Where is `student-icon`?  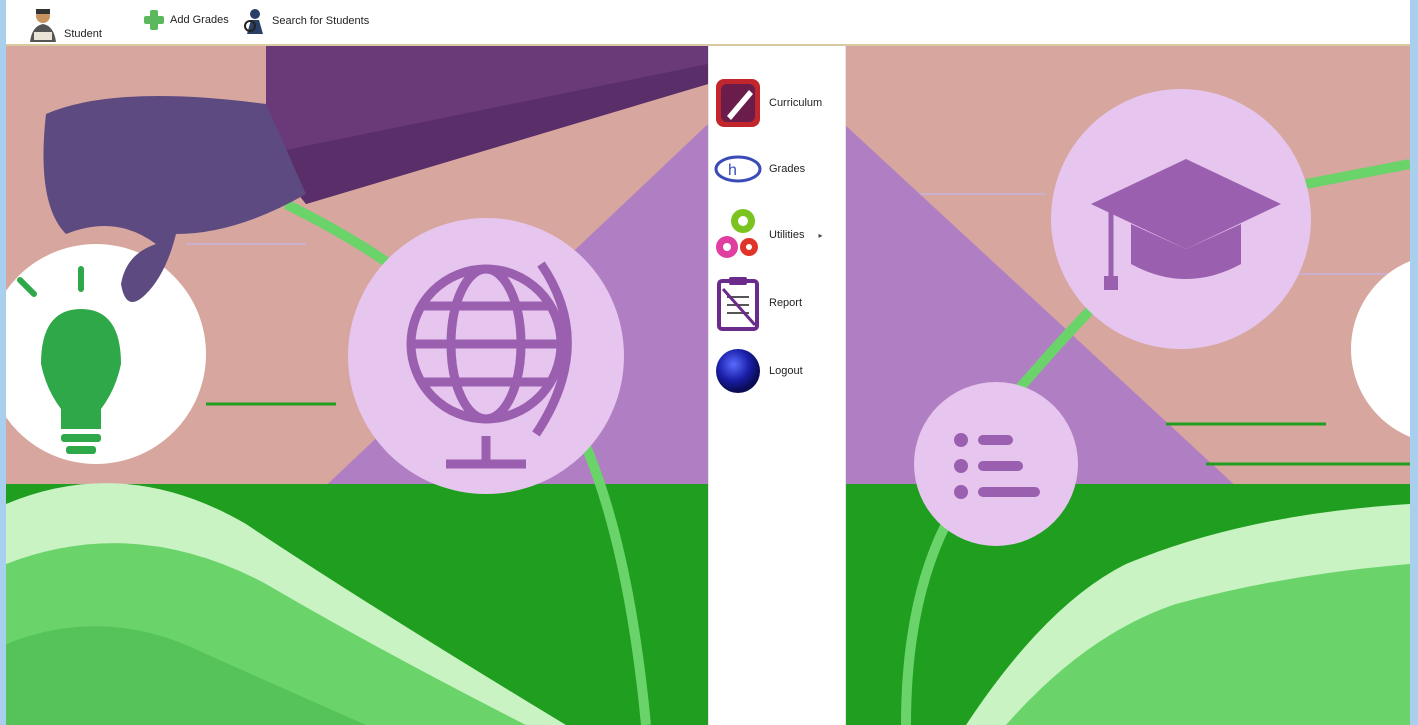
student-icon is located at coordinates (43, 25).